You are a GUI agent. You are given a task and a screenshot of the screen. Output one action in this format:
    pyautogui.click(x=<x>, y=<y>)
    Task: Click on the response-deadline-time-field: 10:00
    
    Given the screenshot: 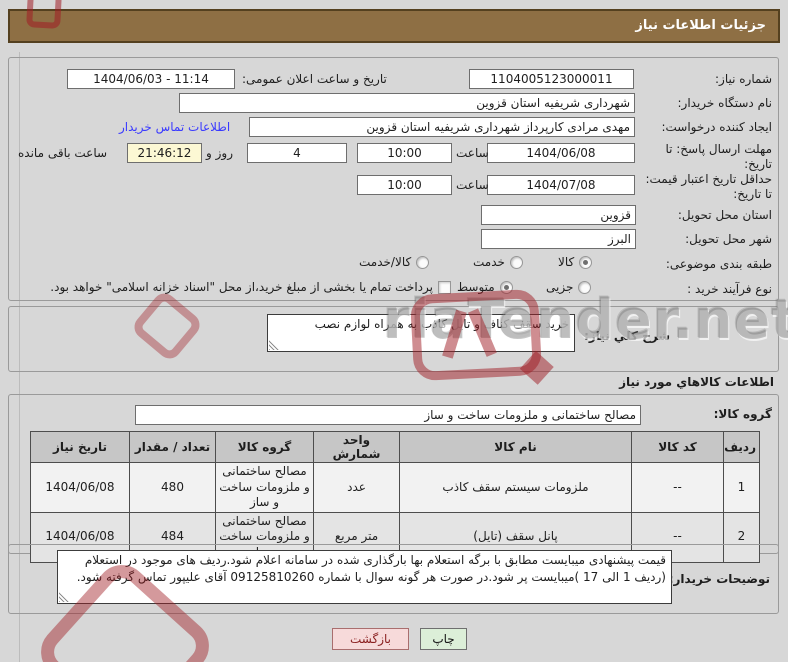 What is the action you would take?
    pyautogui.click(x=404, y=153)
    